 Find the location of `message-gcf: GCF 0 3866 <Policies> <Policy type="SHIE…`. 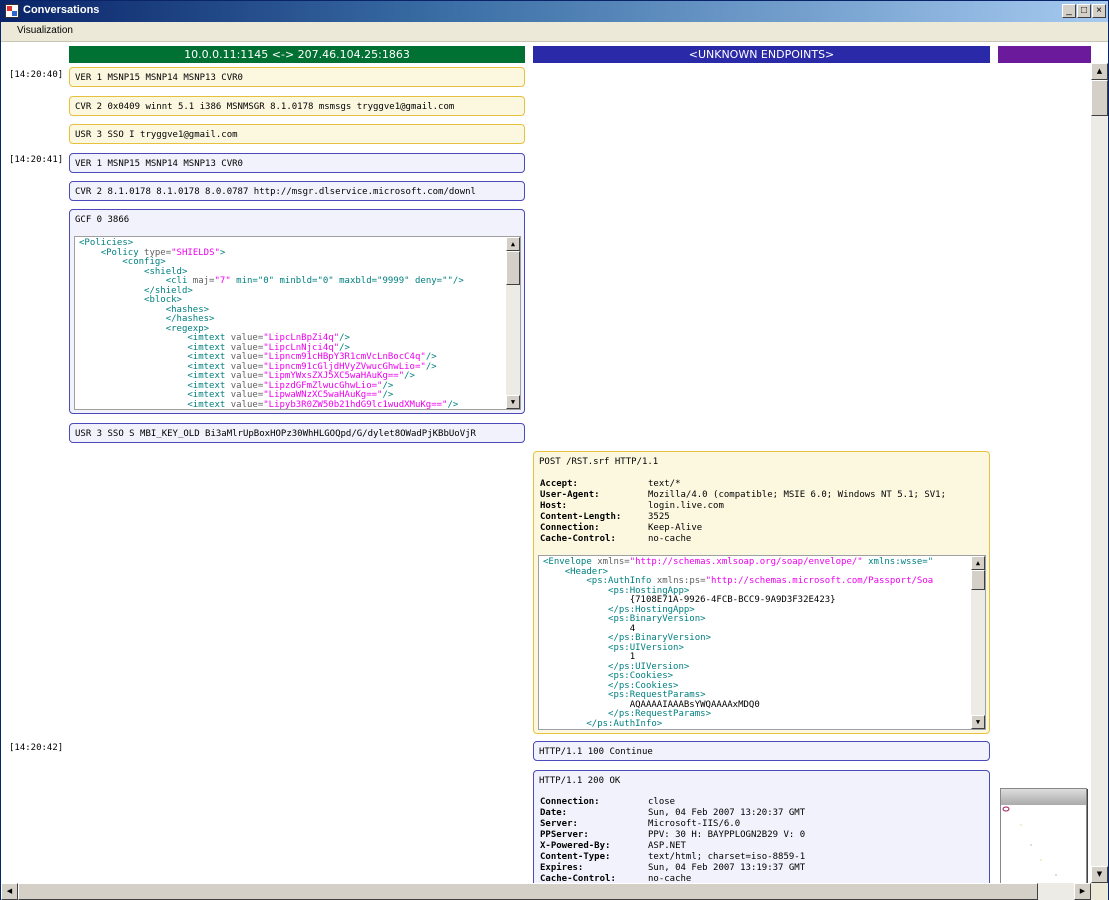

message-gcf: GCF 0 3866 <Policies> <Policy type="SHIE… is located at coordinates (297, 311).